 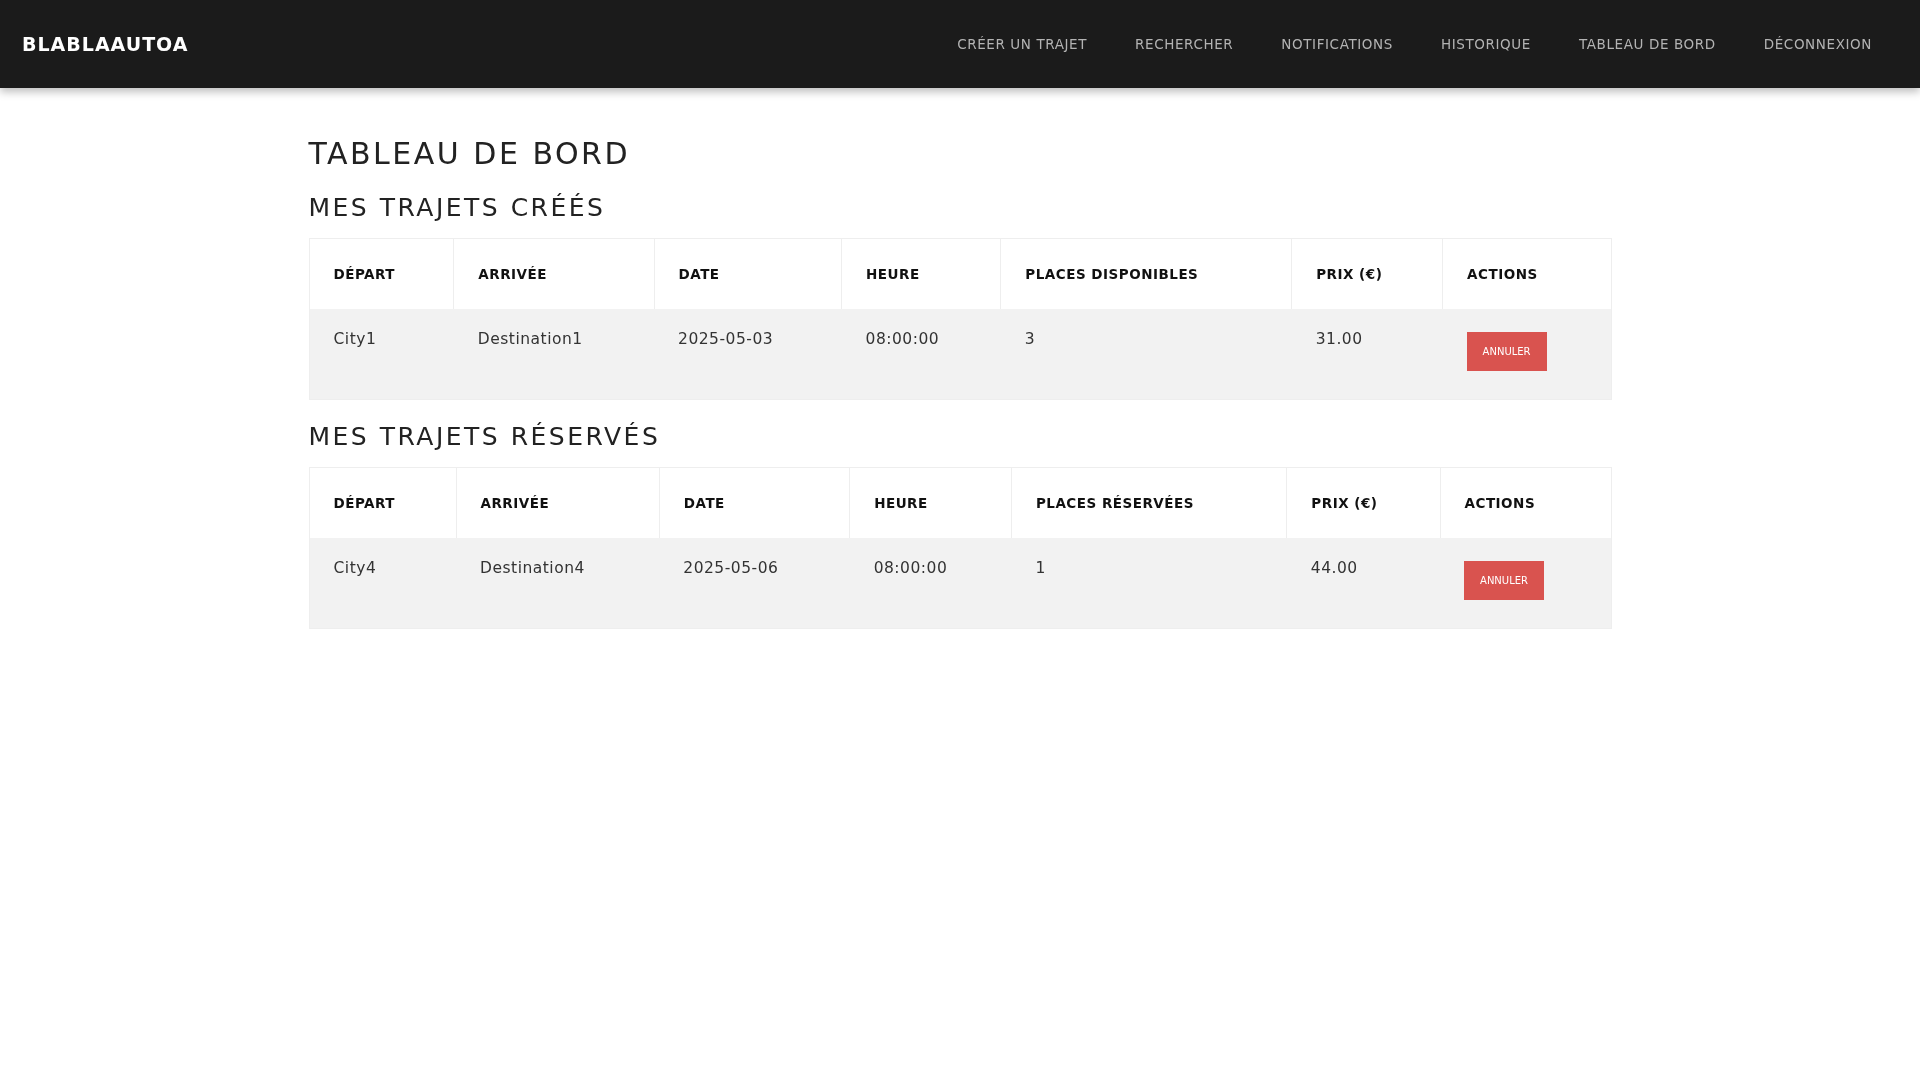 I want to click on table-cell: 2025-05-06, so click(x=754, y=583).